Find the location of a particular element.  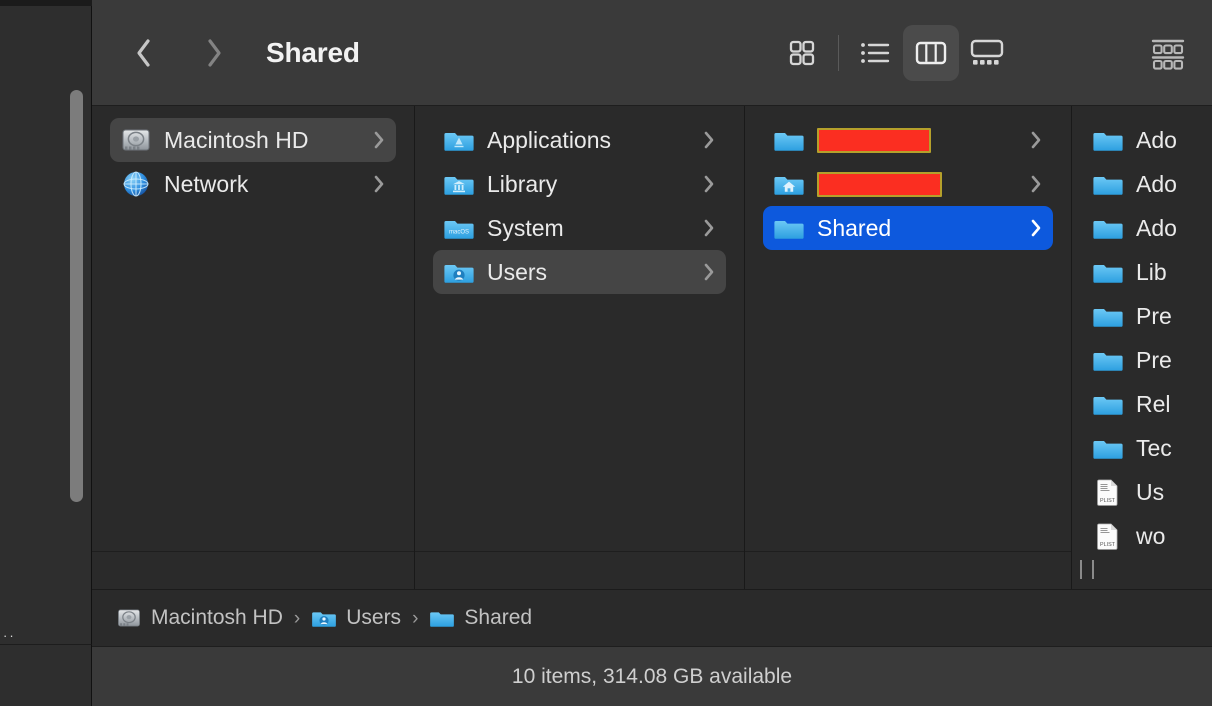

column-item-label: Lib is located at coordinates (1151, 271).